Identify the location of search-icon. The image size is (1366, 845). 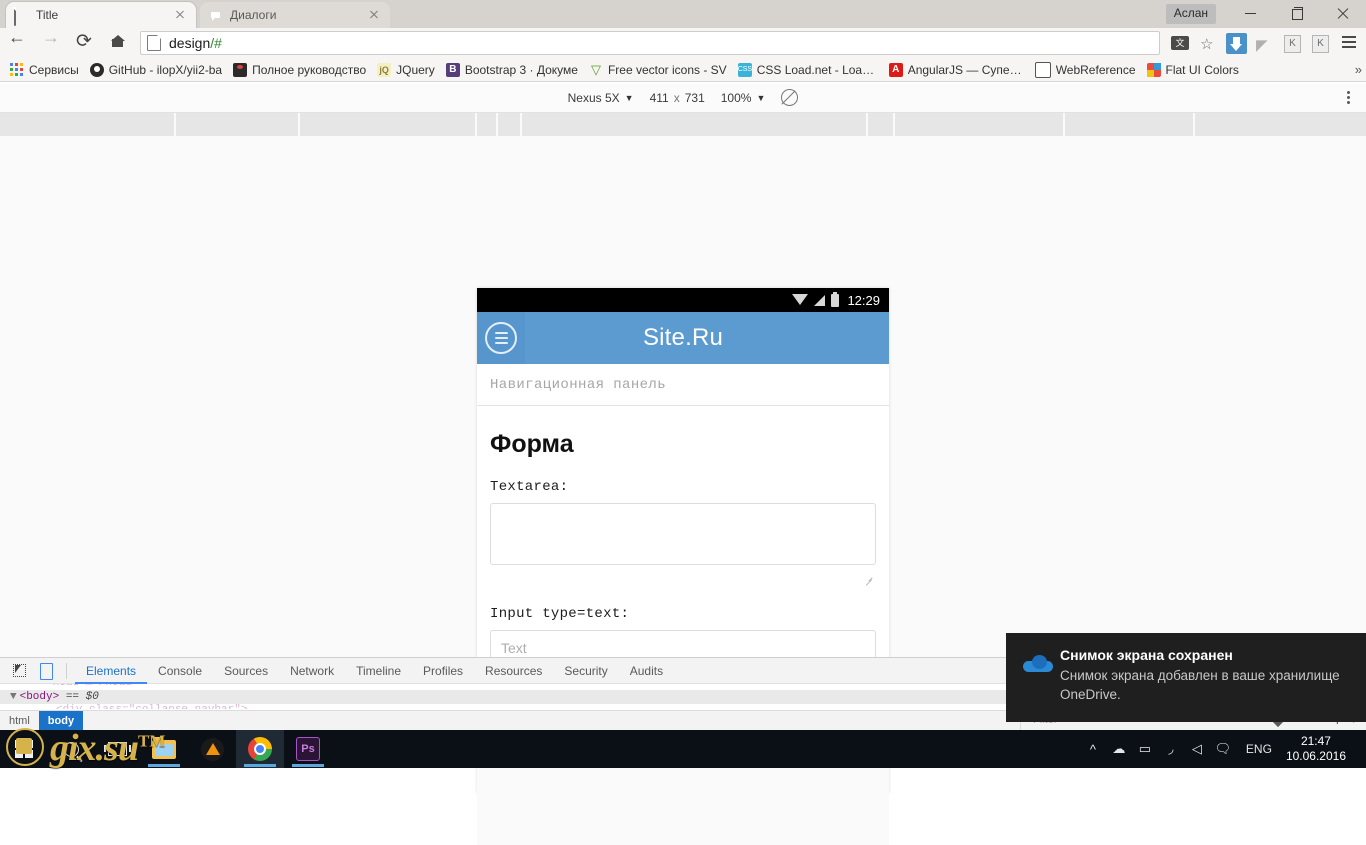
(71, 749).